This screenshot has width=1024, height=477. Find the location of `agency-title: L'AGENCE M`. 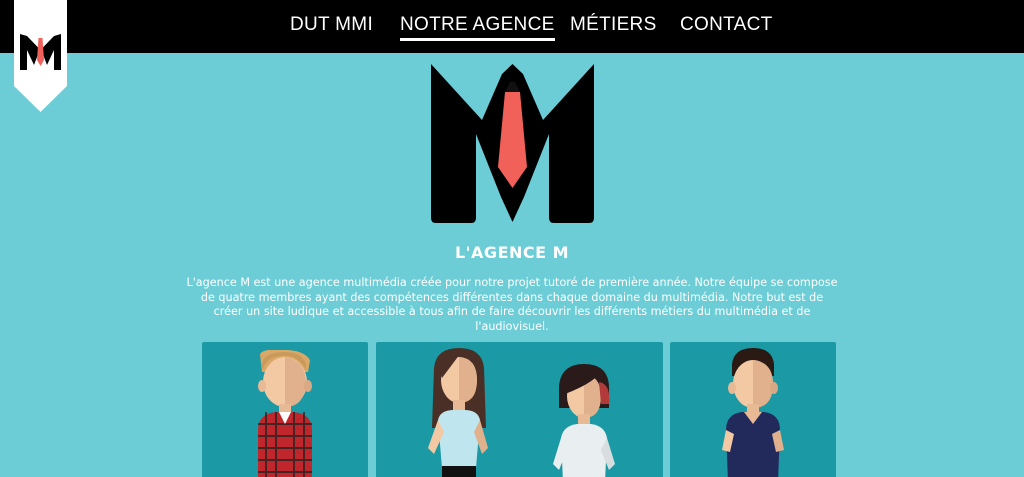

agency-title: L'AGENCE M is located at coordinates (512, 252).